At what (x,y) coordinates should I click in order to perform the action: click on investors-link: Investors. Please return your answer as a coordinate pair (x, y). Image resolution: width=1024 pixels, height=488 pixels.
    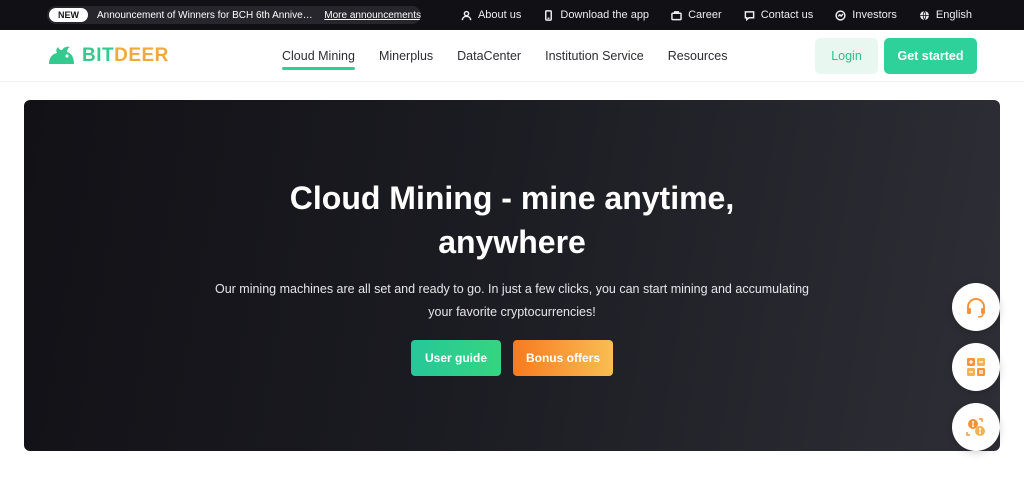
    Looking at the image, I should click on (866, 15).